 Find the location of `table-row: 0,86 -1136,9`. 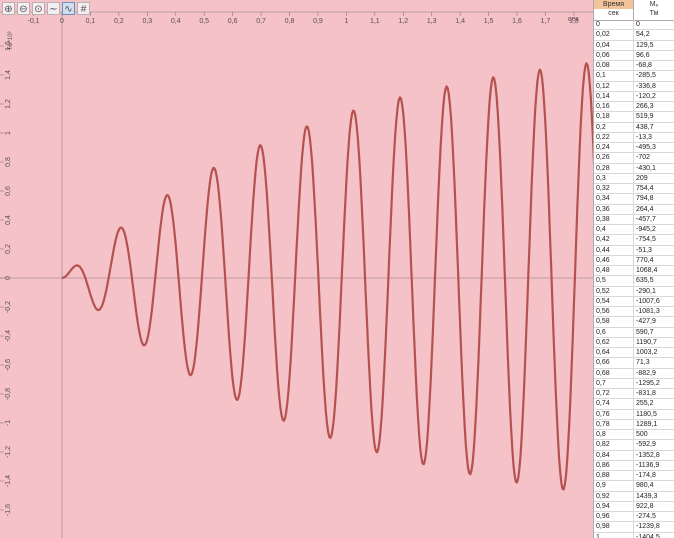

table-row: 0,86 -1136,9 is located at coordinates (634, 465).